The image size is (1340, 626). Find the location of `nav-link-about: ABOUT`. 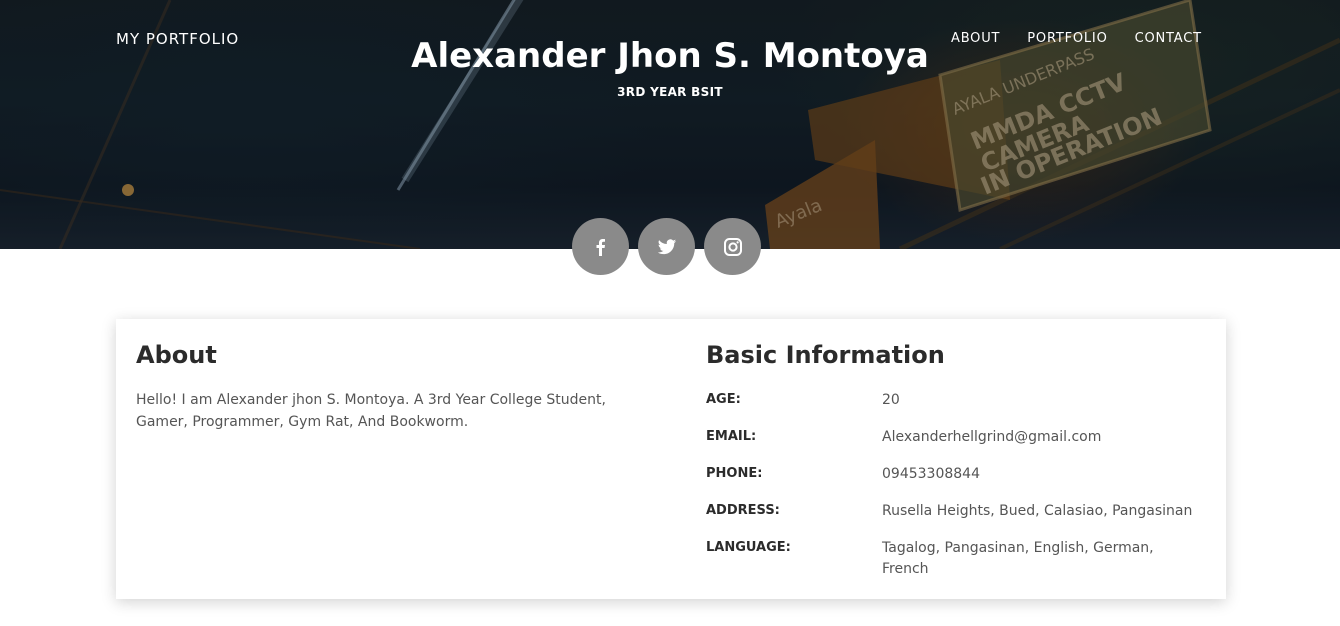

nav-link-about: ABOUT is located at coordinates (975, 38).